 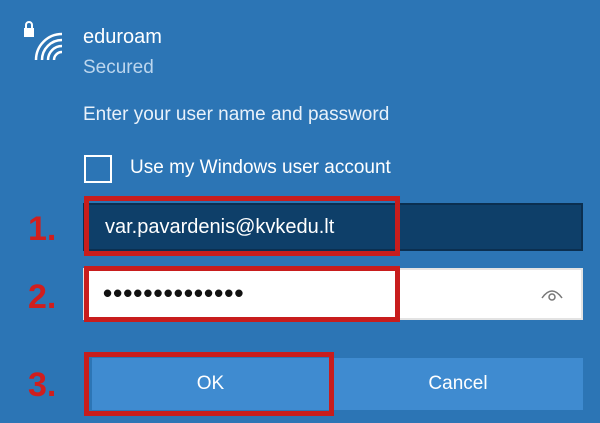 What do you see at coordinates (42, 385) in the screenshot?
I see `step-number-3: 3.` at bounding box center [42, 385].